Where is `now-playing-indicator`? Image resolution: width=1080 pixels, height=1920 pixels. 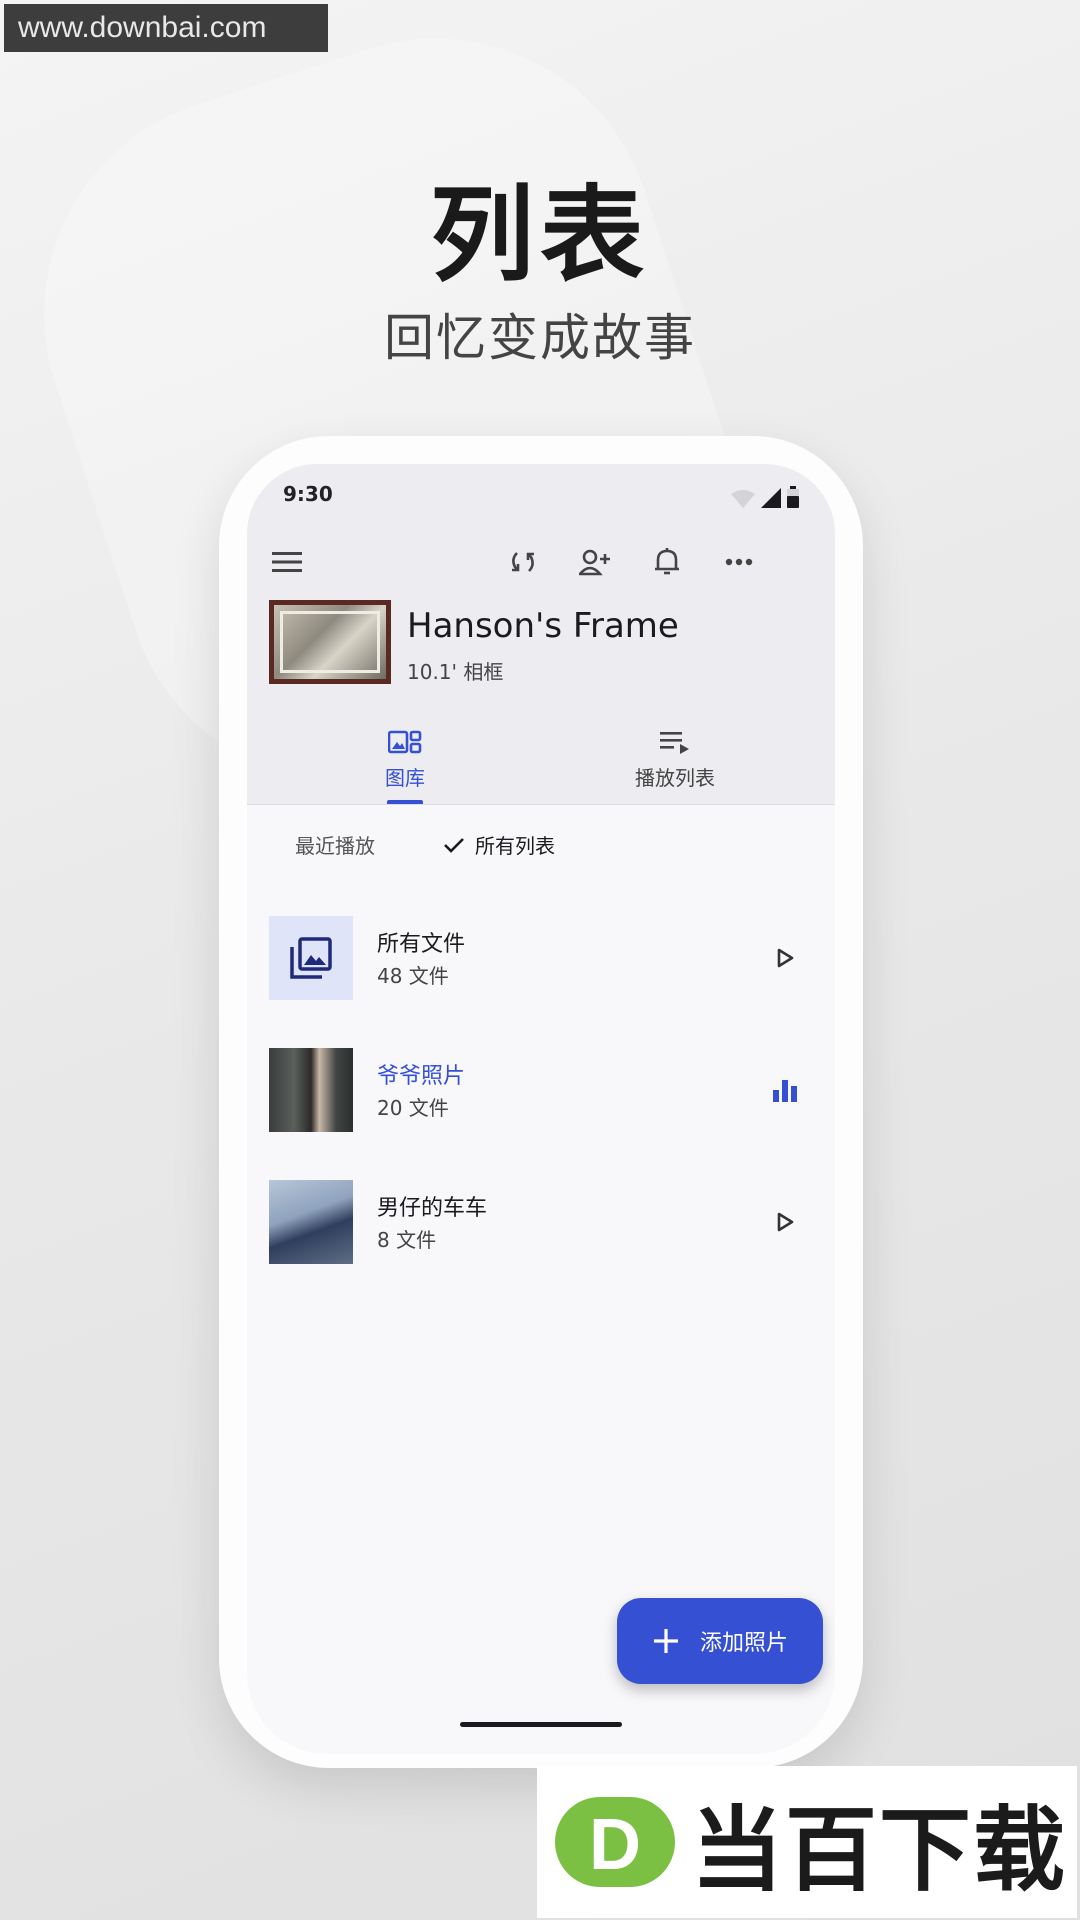 now-playing-indicator is located at coordinates (785, 1090).